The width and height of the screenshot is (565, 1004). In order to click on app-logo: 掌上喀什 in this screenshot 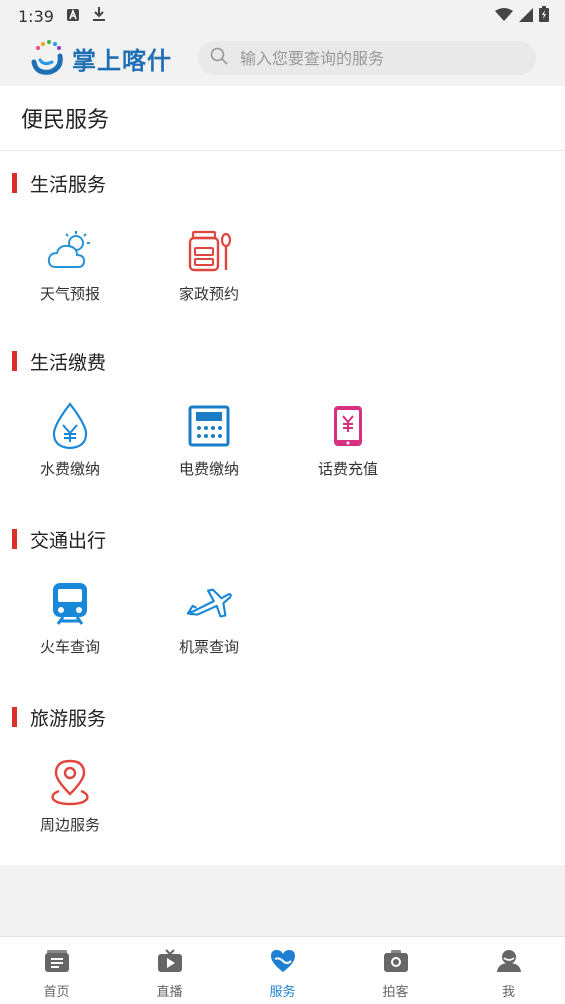, I will do `click(100, 58)`.